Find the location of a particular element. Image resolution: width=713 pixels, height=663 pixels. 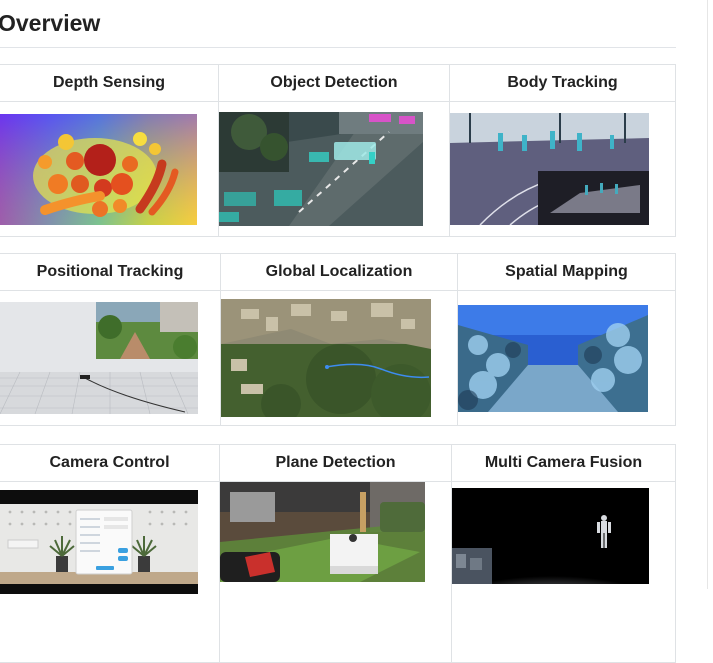

cell-plane-detection is located at coordinates (335, 572).